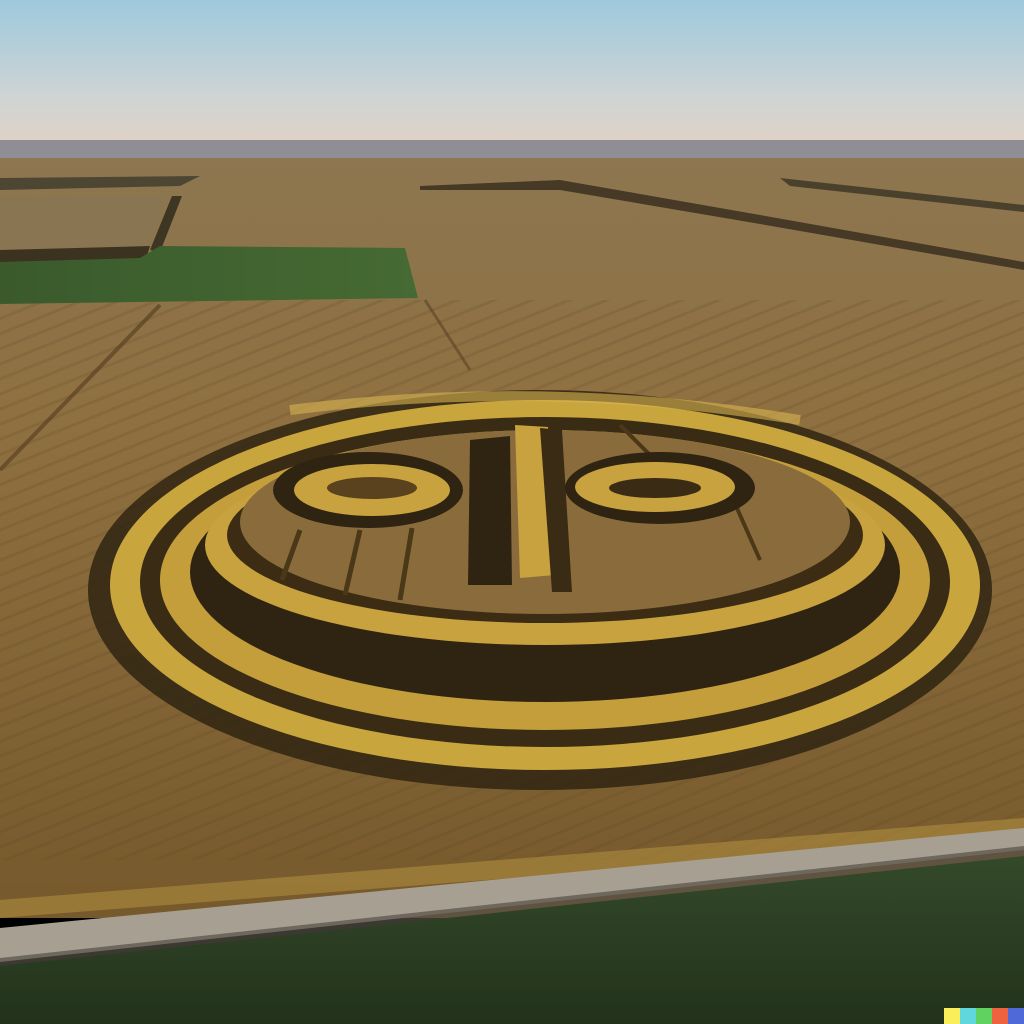  Describe the element at coordinates (512, 75) in the screenshot. I see `sky` at that location.